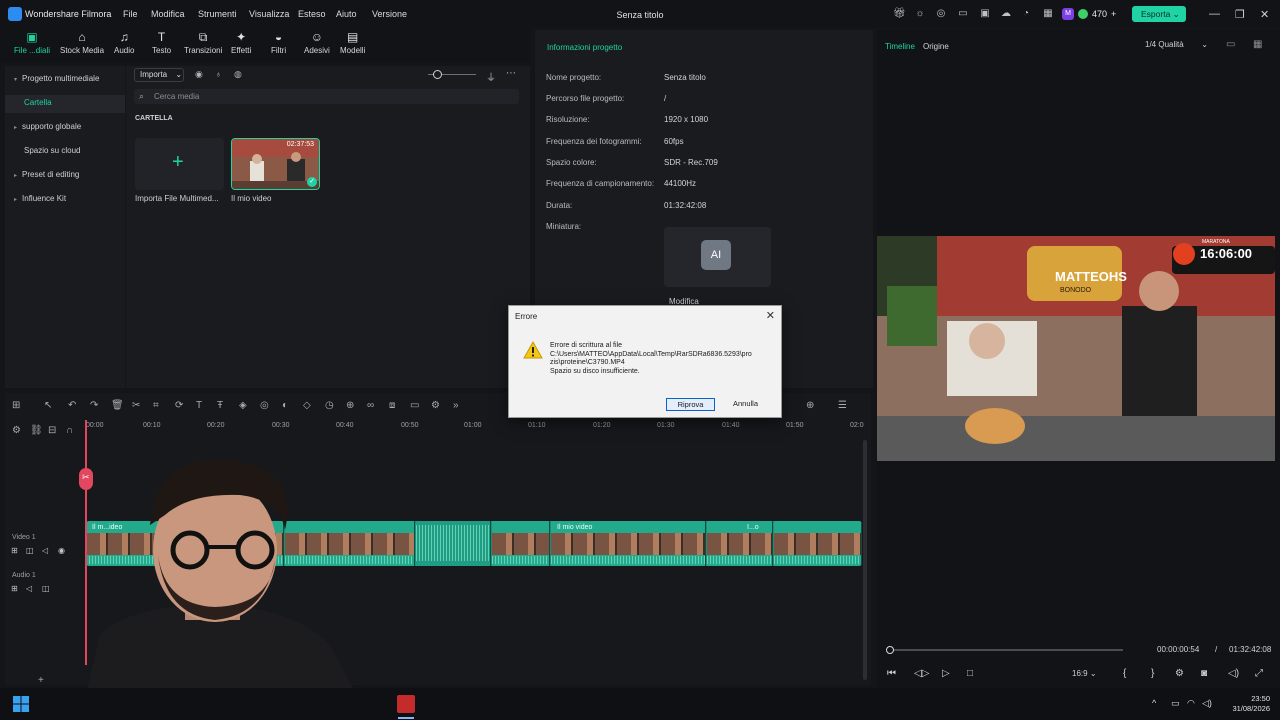 This screenshot has height=720, width=1280. What do you see at coordinates (264, 405) in the screenshot?
I see `stabilize-icon: ◎` at bounding box center [264, 405].